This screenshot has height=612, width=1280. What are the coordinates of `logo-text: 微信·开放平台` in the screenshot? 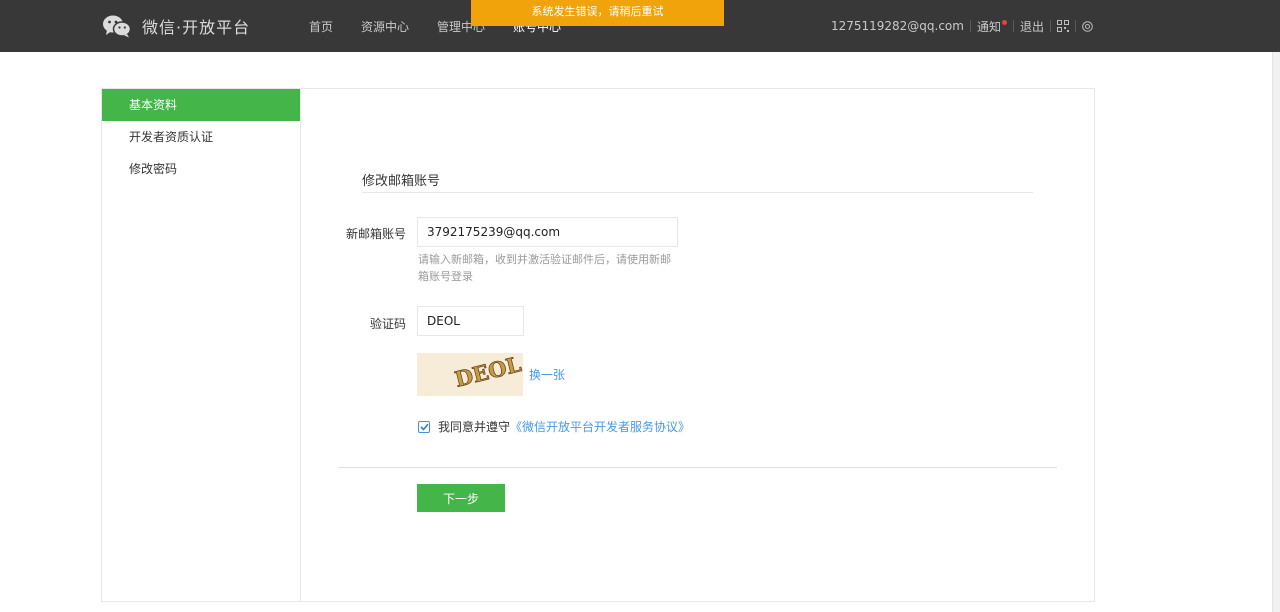 It's located at (196, 27).